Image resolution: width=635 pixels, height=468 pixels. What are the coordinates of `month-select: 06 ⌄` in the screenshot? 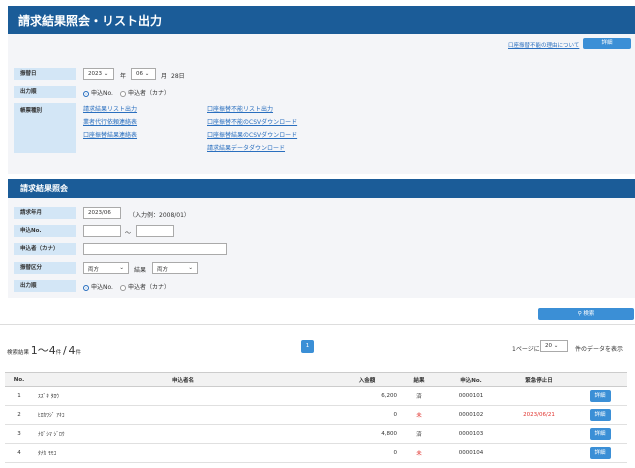 It's located at (143, 74).